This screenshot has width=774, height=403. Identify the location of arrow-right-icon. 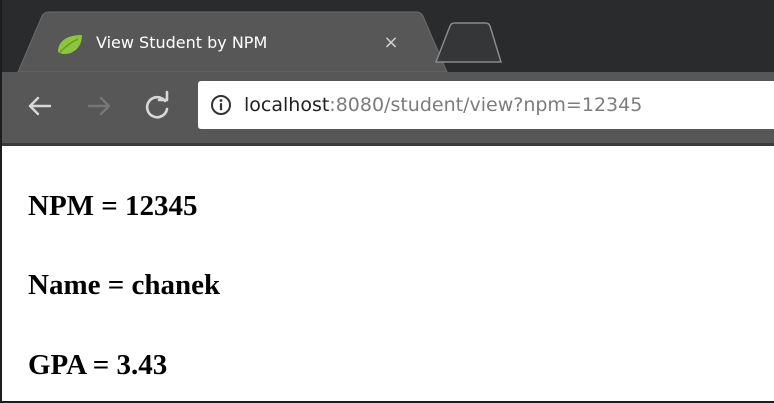
(99, 106).